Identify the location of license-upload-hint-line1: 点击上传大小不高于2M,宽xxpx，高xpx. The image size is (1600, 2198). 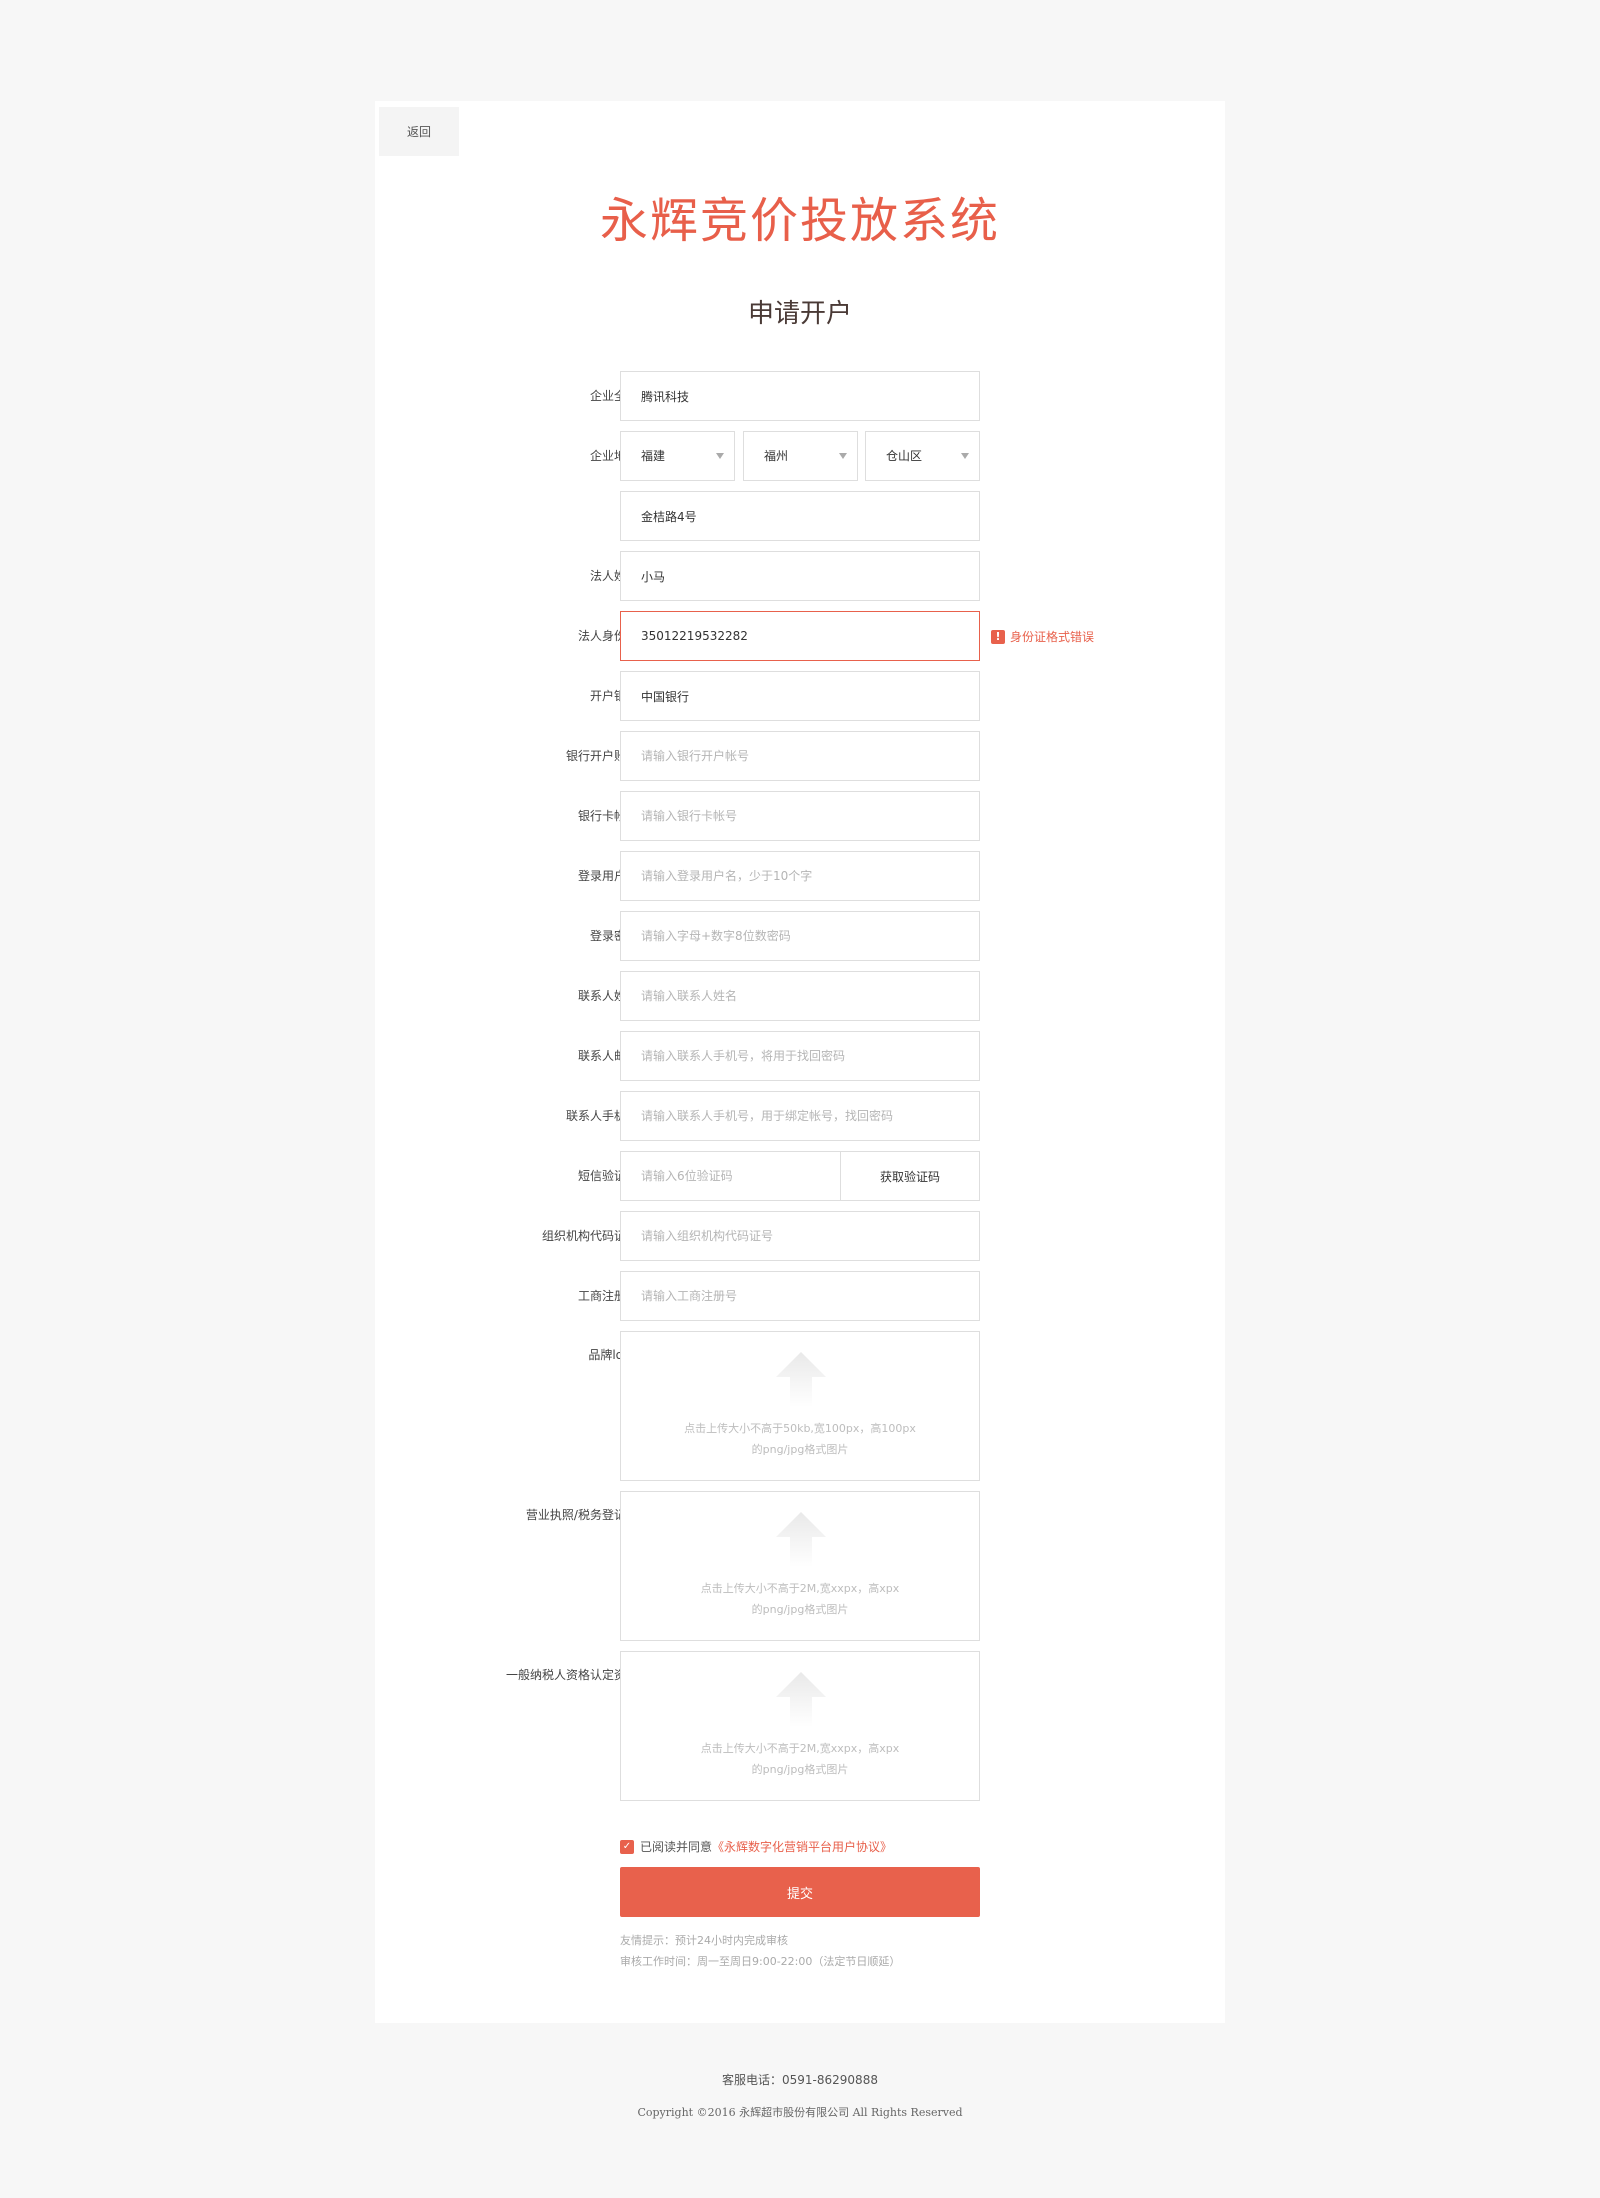
(800, 1588).